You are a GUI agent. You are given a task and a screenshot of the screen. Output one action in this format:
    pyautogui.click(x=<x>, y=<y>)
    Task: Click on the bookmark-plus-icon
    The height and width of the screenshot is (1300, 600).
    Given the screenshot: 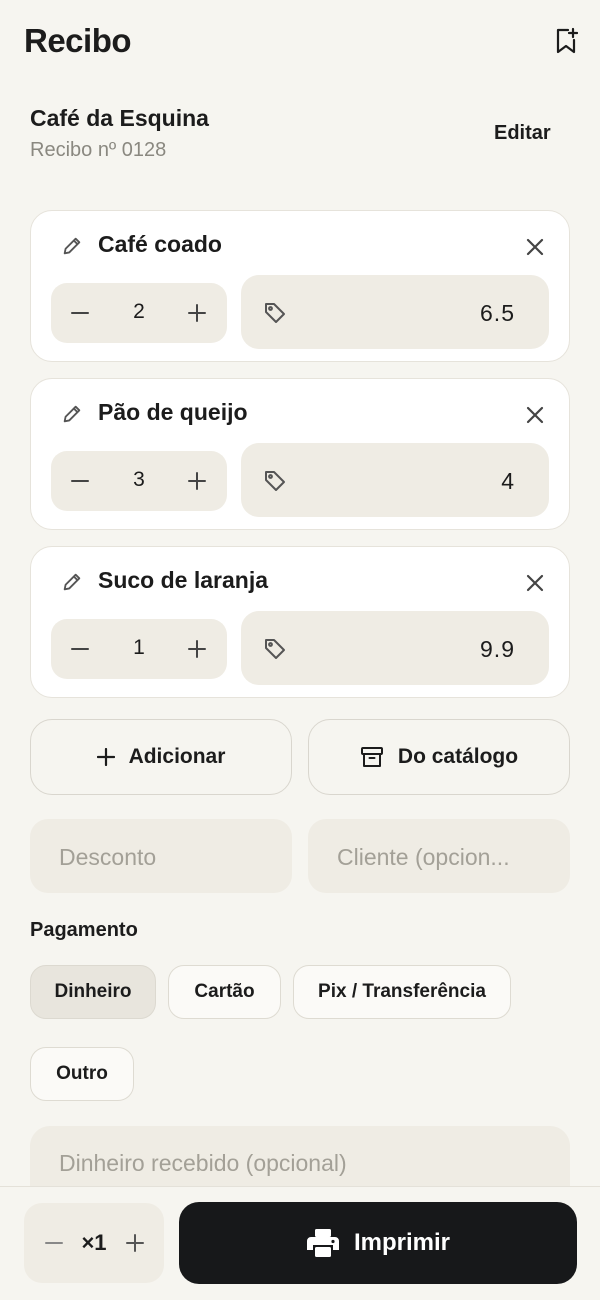 What is the action you would take?
    pyautogui.click(x=567, y=40)
    